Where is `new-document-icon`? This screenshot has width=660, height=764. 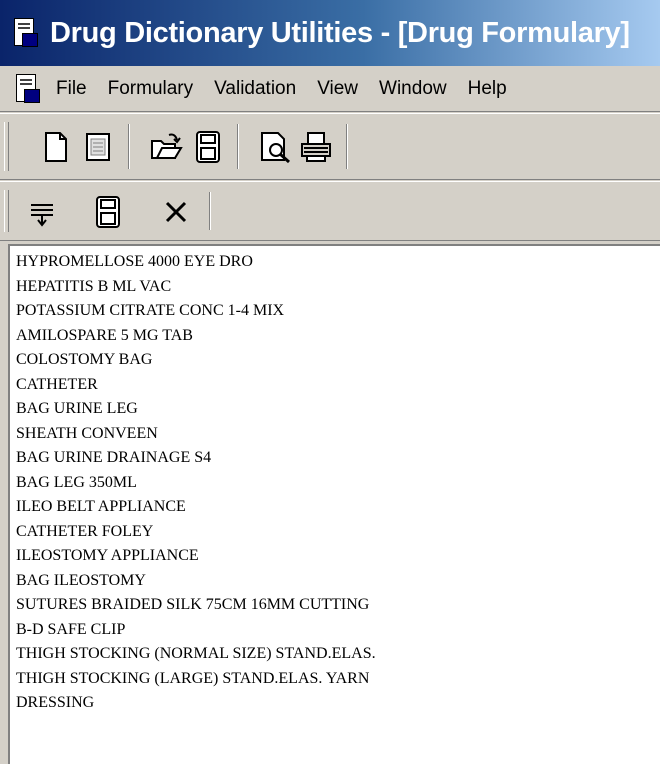 new-document-icon is located at coordinates (56, 147).